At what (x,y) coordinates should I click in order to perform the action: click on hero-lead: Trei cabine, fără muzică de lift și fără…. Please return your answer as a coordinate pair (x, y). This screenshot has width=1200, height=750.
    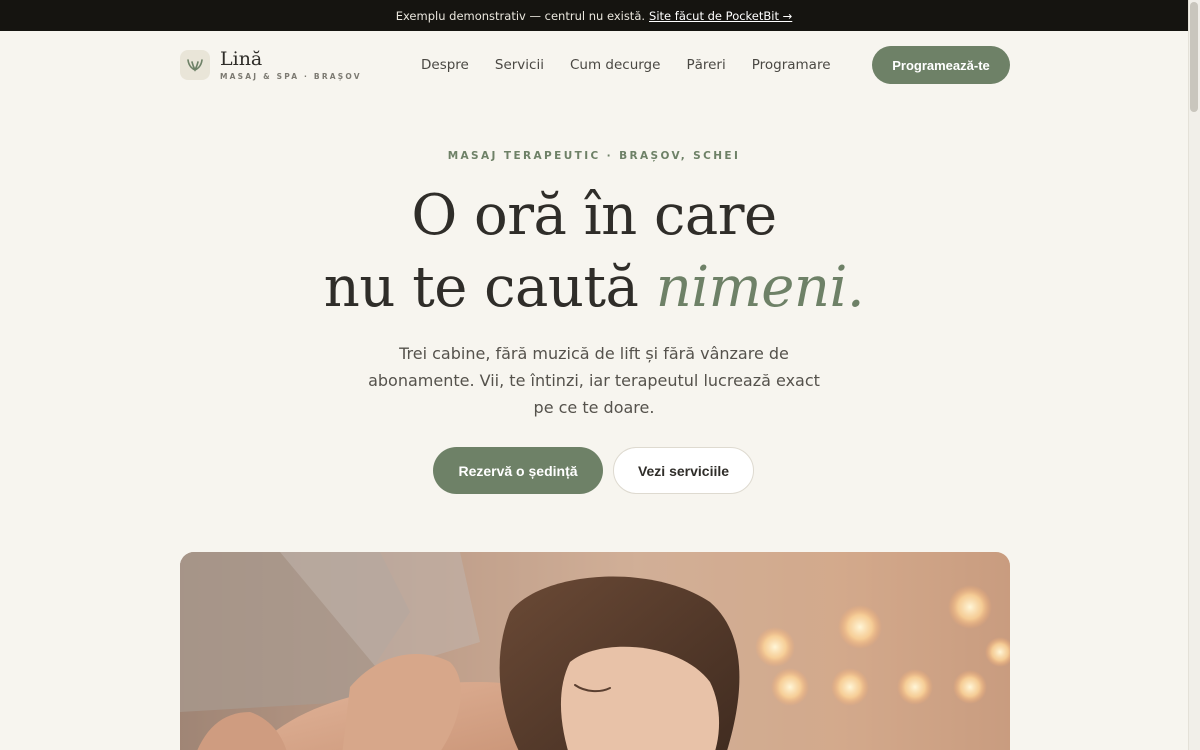
    Looking at the image, I should click on (594, 380).